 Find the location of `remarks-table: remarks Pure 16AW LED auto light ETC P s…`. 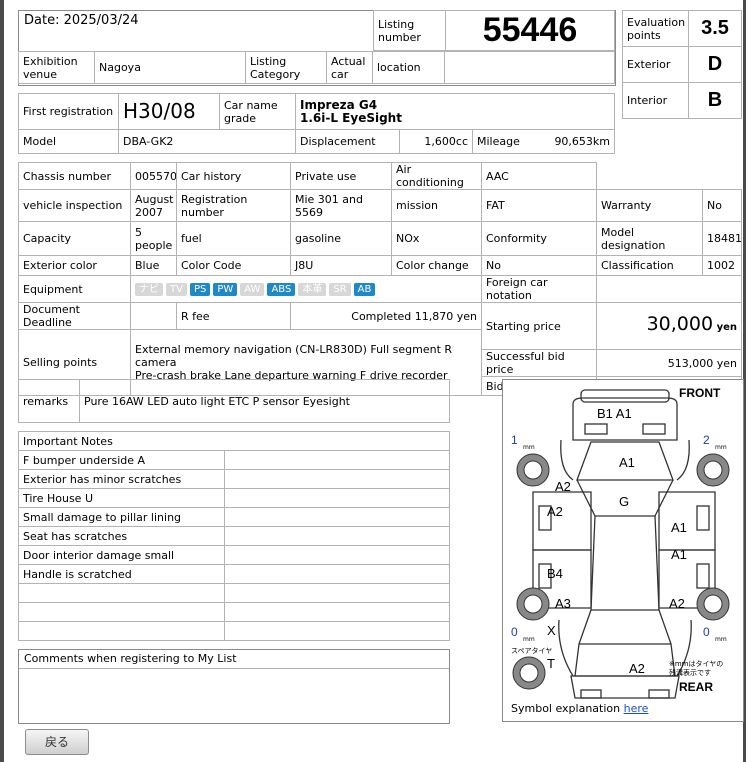

remarks-table: remarks Pure 16AW LED auto light ETC P s… is located at coordinates (234, 401).